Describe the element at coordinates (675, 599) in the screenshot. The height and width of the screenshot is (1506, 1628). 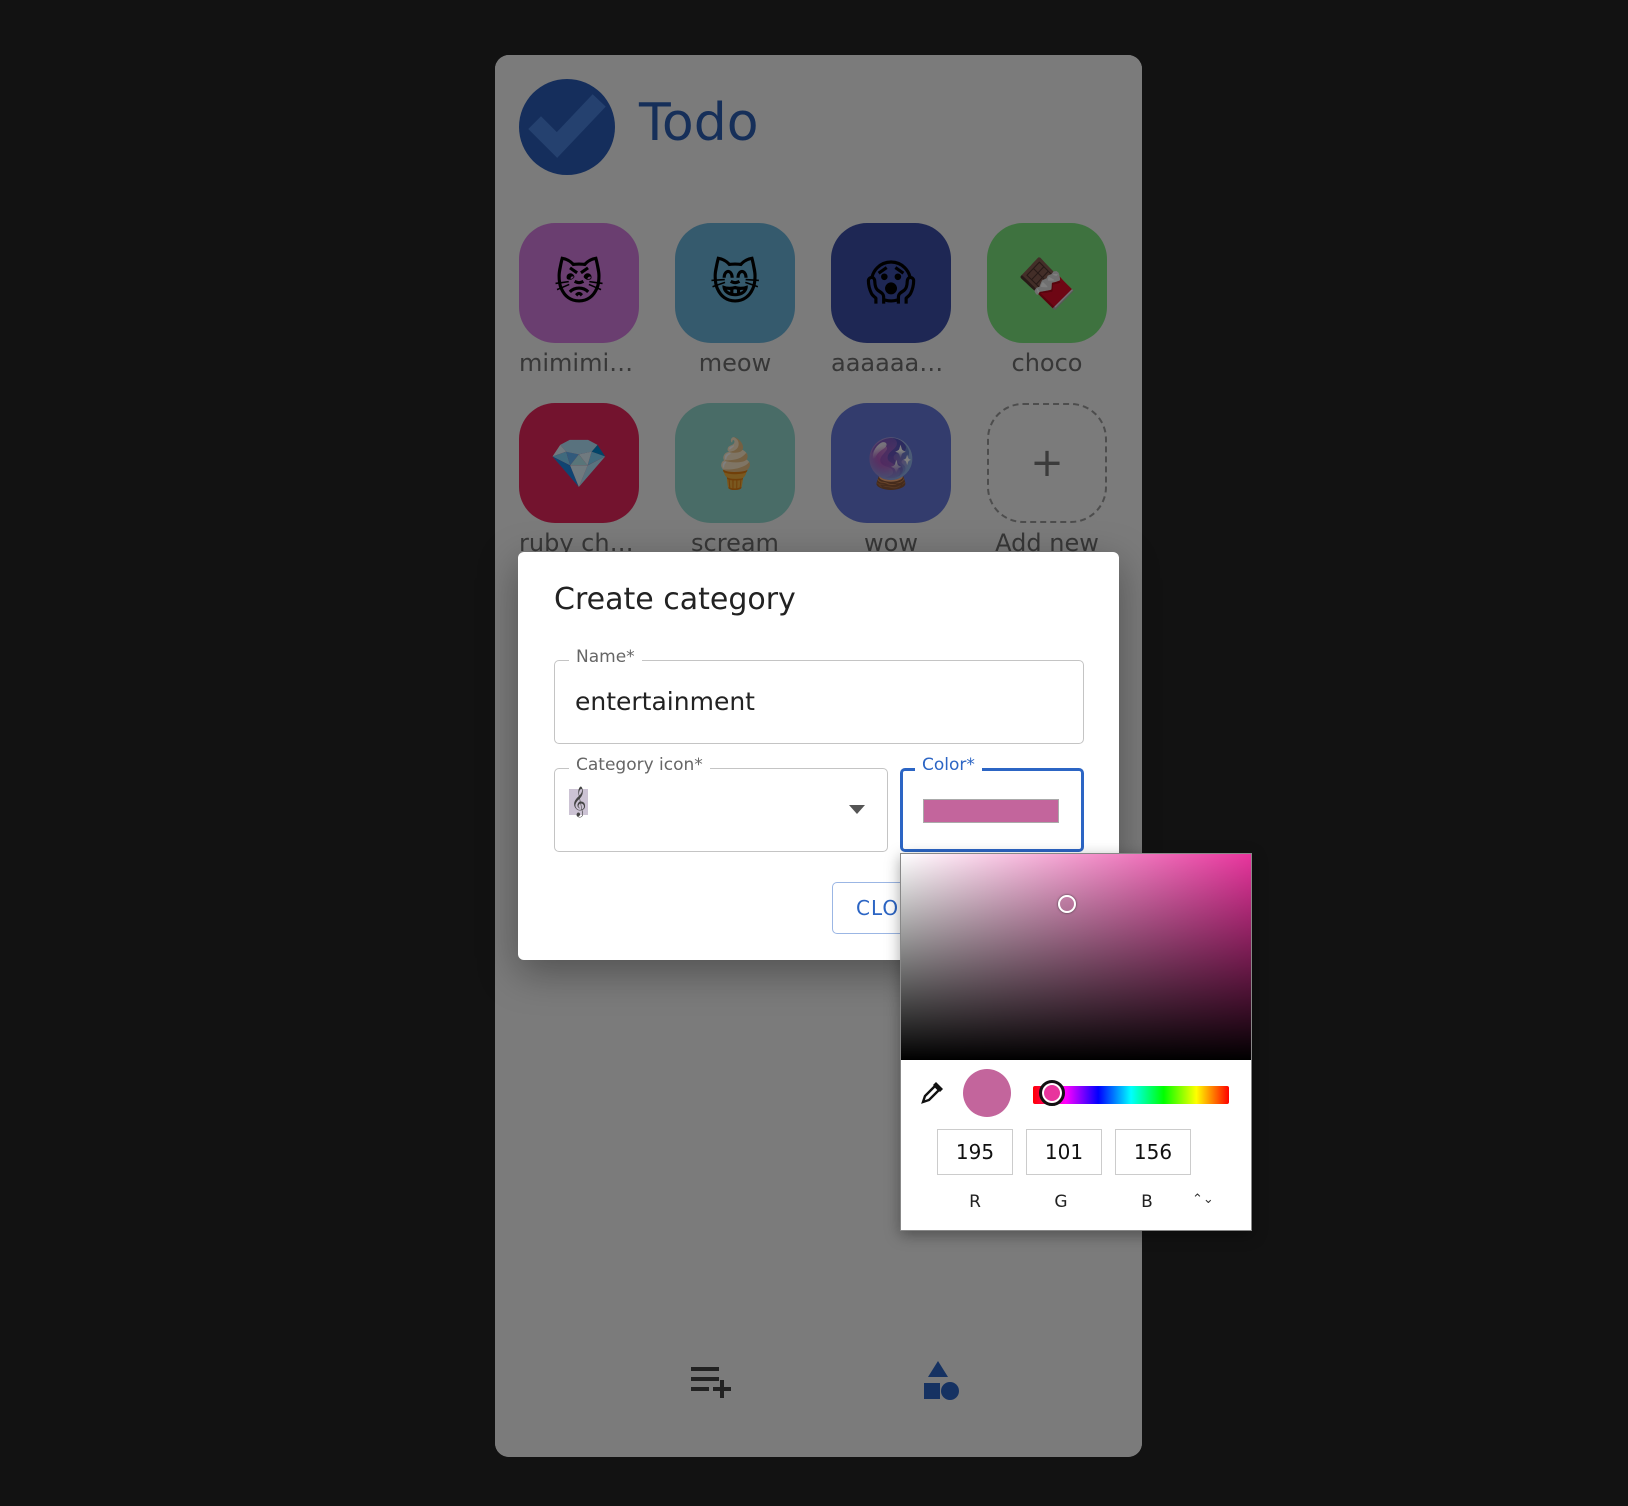
I see `dialog-title: Create category` at that location.